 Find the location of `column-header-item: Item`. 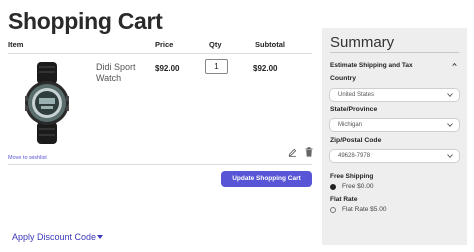

column-header-item: Item is located at coordinates (16, 44).